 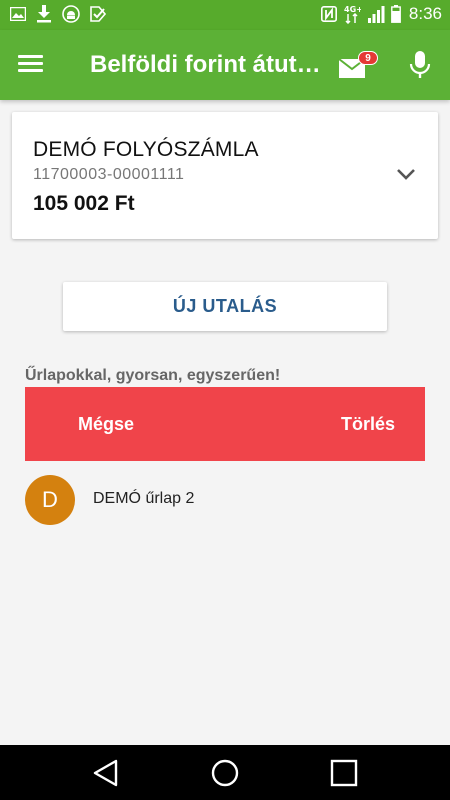 I want to click on recents-square-icon, so click(x=344, y=773).